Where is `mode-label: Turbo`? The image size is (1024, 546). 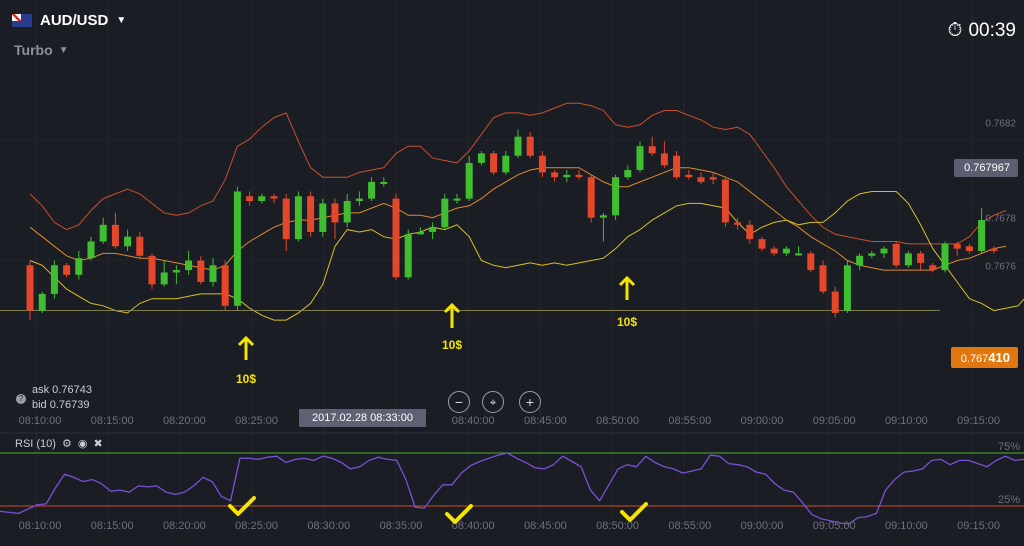
mode-label: Turbo is located at coordinates (33, 50).